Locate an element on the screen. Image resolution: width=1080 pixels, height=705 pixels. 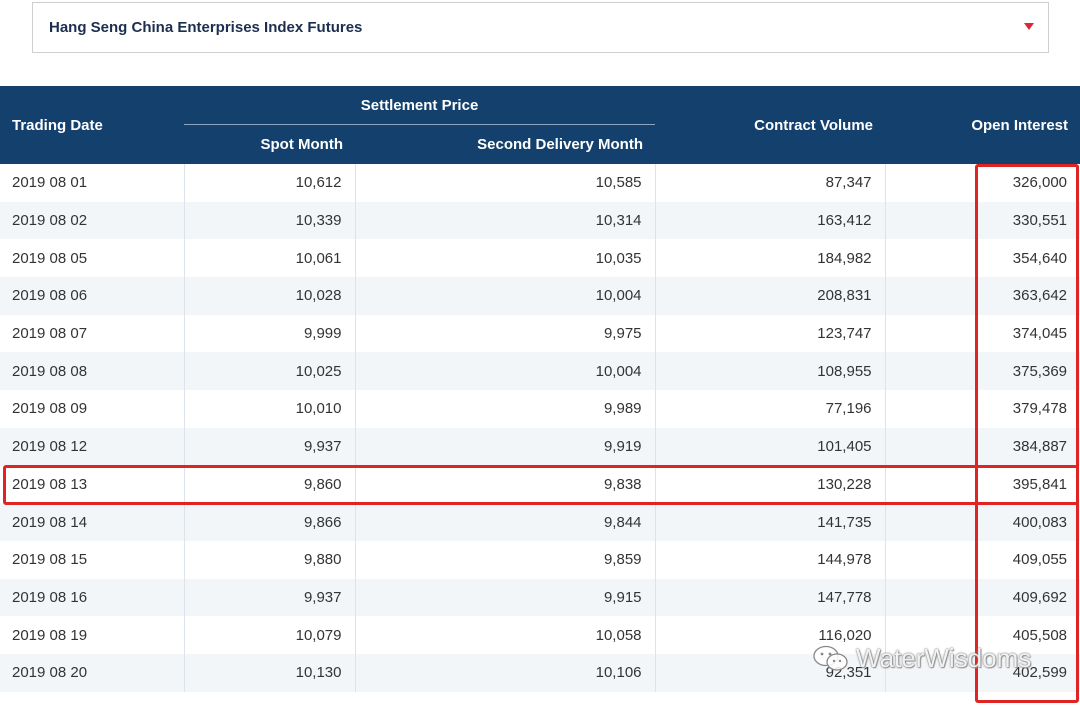
table-row: 2019 08 19 10,079 10,058 116,020 405,508 is located at coordinates (540, 635).